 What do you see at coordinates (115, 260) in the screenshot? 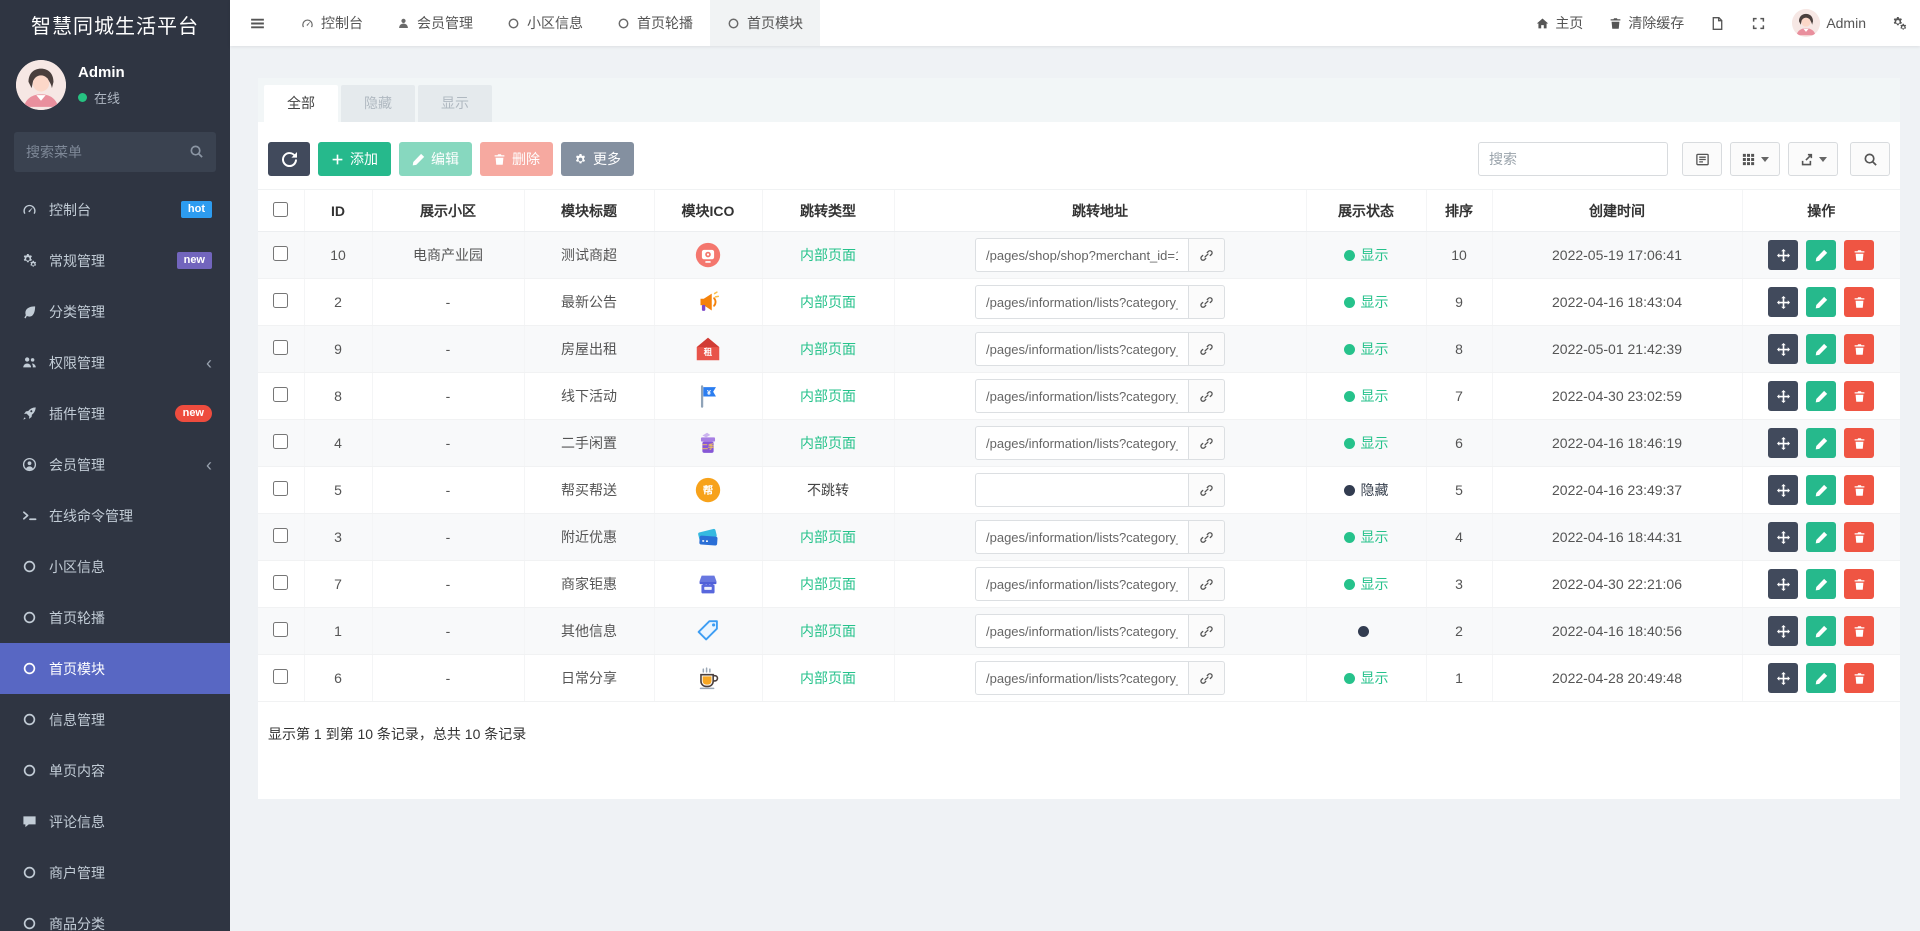
I see `sidebar-item-general: 常规管理 new` at bounding box center [115, 260].